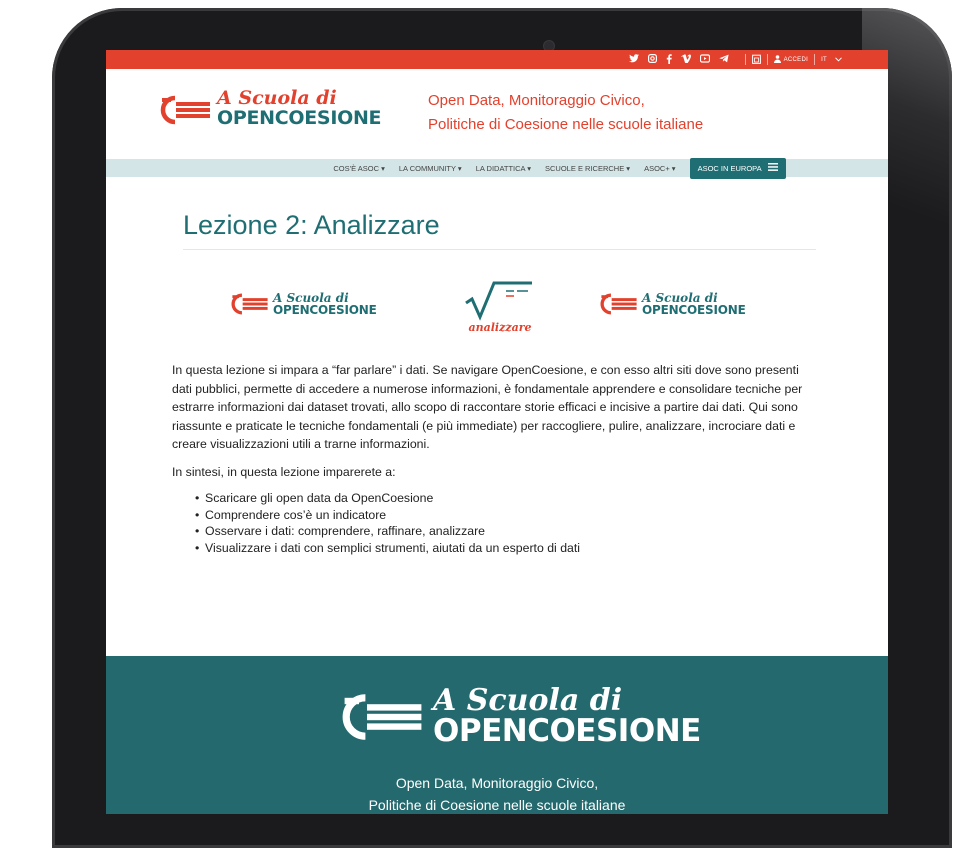 This screenshot has height=848, width=955. What do you see at coordinates (498, 301) in the screenshot?
I see `square-root-icon` at bounding box center [498, 301].